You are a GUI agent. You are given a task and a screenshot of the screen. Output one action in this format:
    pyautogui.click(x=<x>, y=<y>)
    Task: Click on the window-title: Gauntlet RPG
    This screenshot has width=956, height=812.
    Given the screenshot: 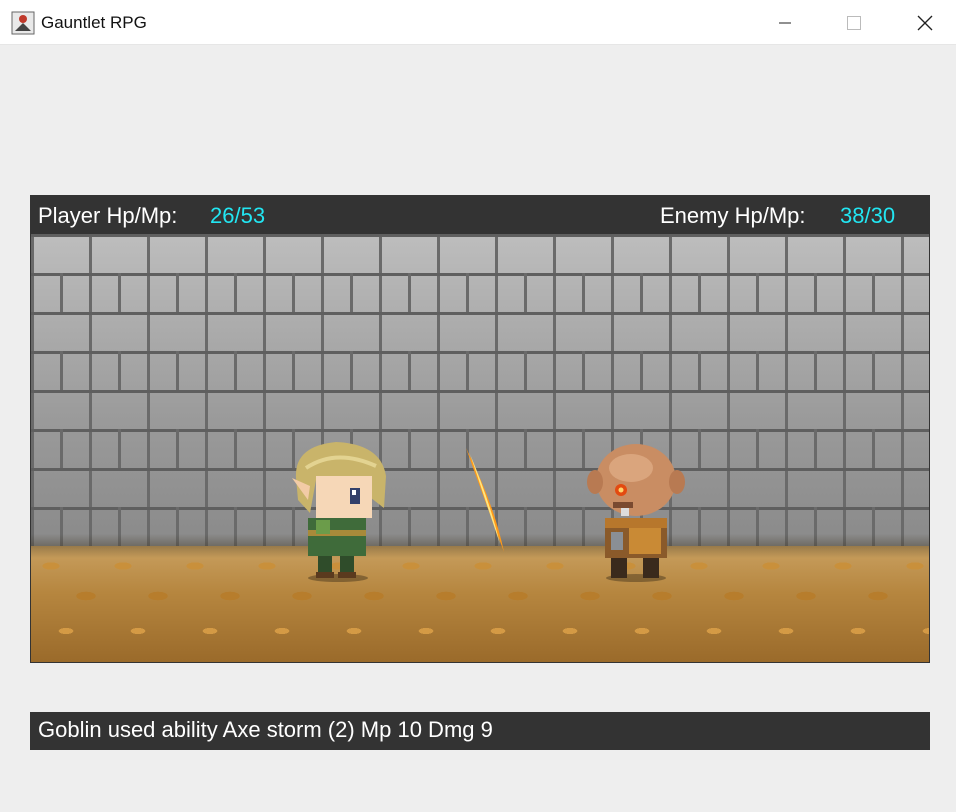 What is the action you would take?
    pyautogui.click(x=94, y=22)
    